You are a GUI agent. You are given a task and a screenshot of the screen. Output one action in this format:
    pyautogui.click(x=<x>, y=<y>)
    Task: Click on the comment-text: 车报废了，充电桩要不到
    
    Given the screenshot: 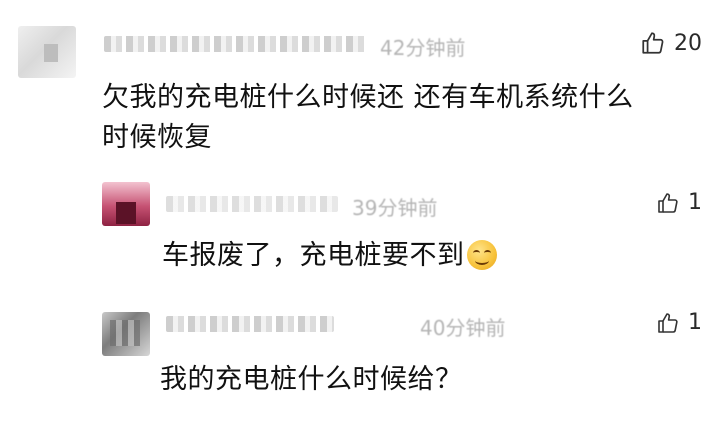 What is the action you would take?
    pyautogui.click(x=329, y=256)
    